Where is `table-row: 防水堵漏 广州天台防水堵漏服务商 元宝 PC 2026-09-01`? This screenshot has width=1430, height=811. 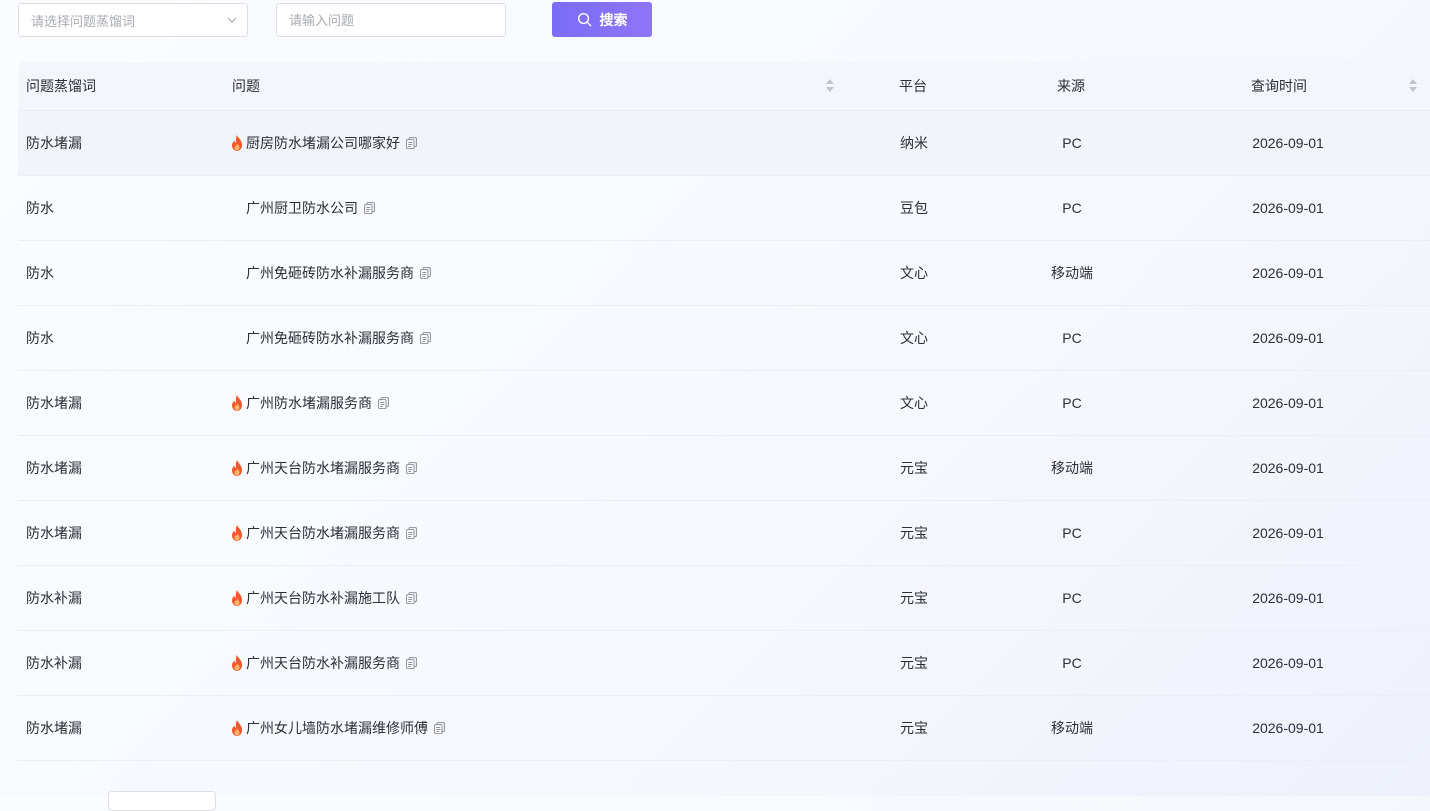 table-row: 防水堵漏 广州天台防水堵漏服务商 元宝 PC 2026-09-01 is located at coordinates (724, 533).